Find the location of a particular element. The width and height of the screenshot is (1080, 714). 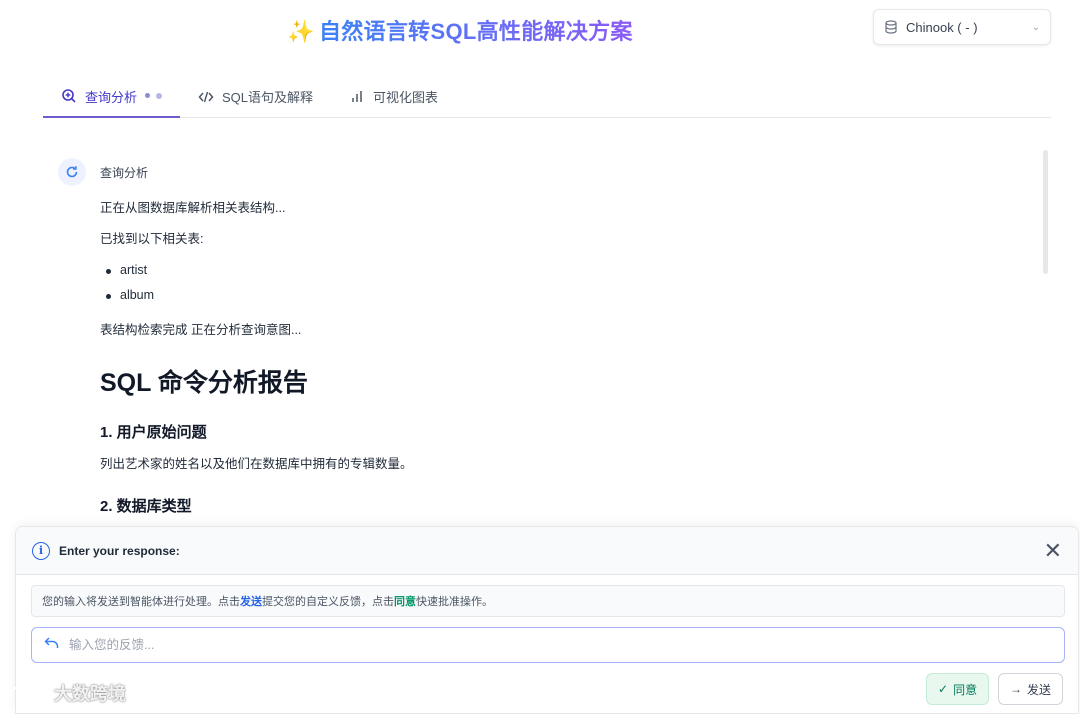

notice-keyword-send: 发送 is located at coordinates (251, 602).